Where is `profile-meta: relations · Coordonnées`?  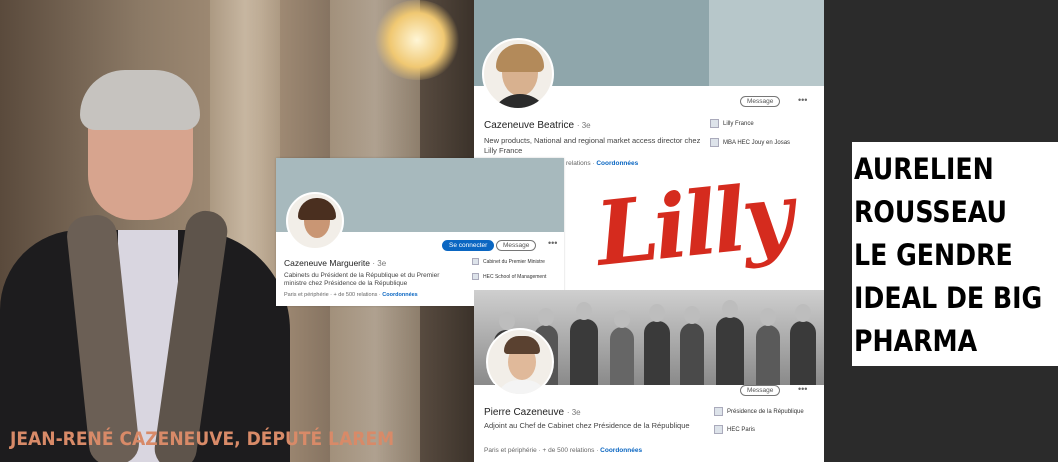
profile-meta: relations · Coordonnées is located at coordinates (602, 163).